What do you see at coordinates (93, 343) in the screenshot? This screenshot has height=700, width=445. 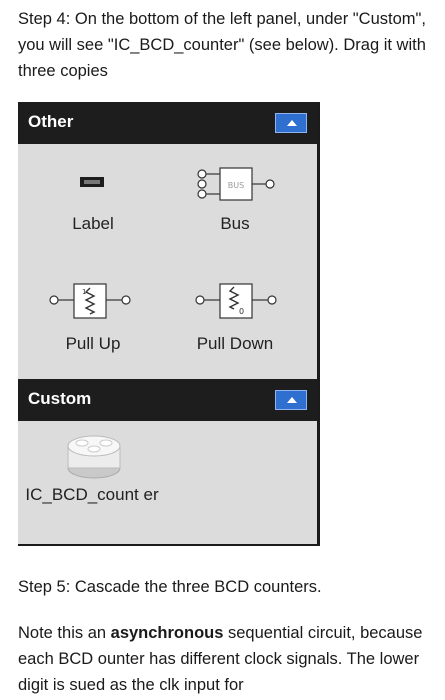 I see `pull-up-component-label: Pull Up` at bounding box center [93, 343].